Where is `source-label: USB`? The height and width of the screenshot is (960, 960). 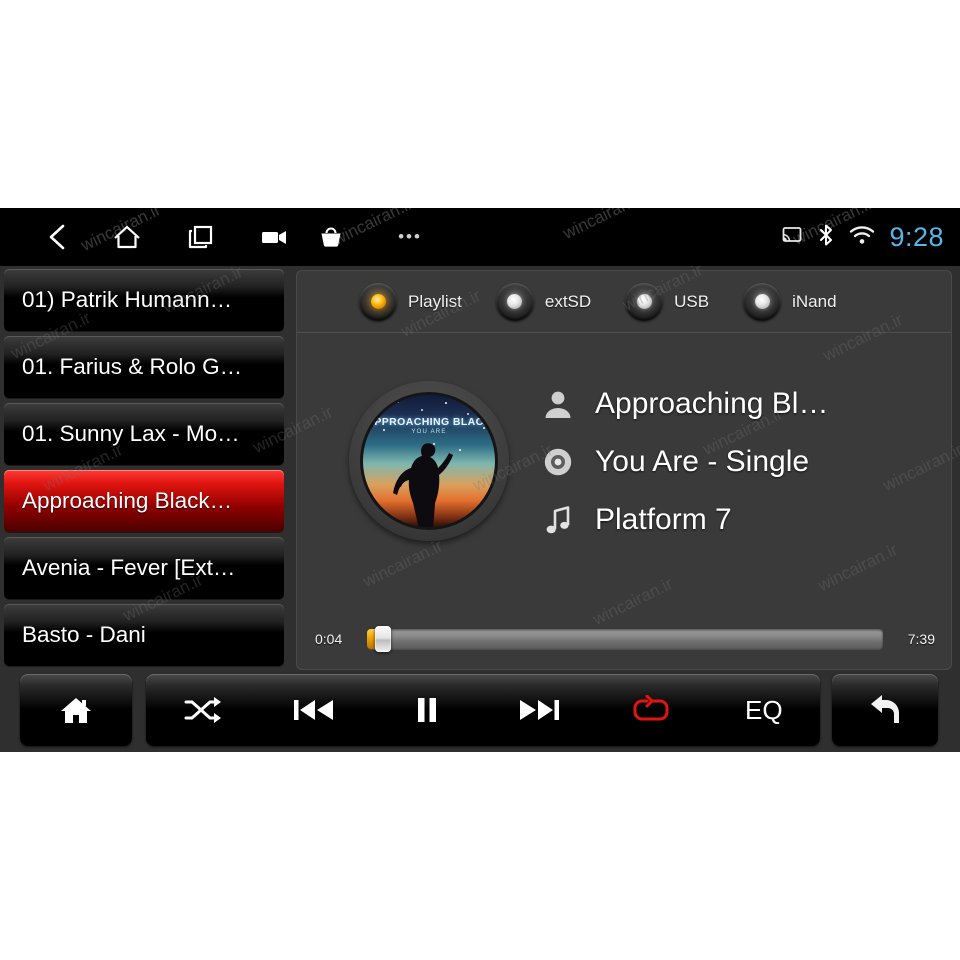
source-label: USB is located at coordinates (692, 301).